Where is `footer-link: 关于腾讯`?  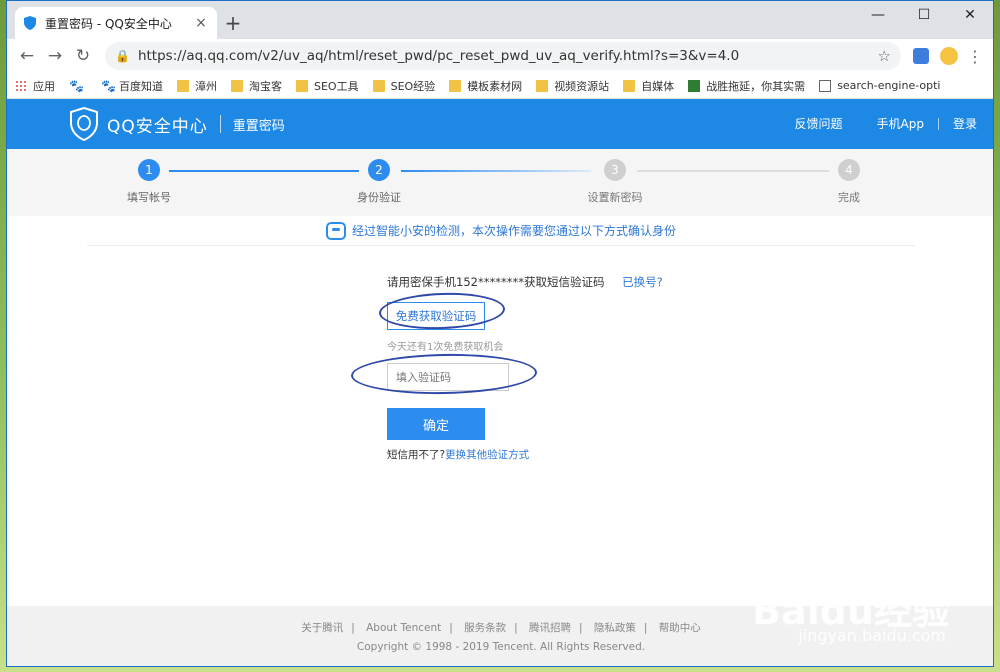 footer-link: 关于腾讯 is located at coordinates (322, 628).